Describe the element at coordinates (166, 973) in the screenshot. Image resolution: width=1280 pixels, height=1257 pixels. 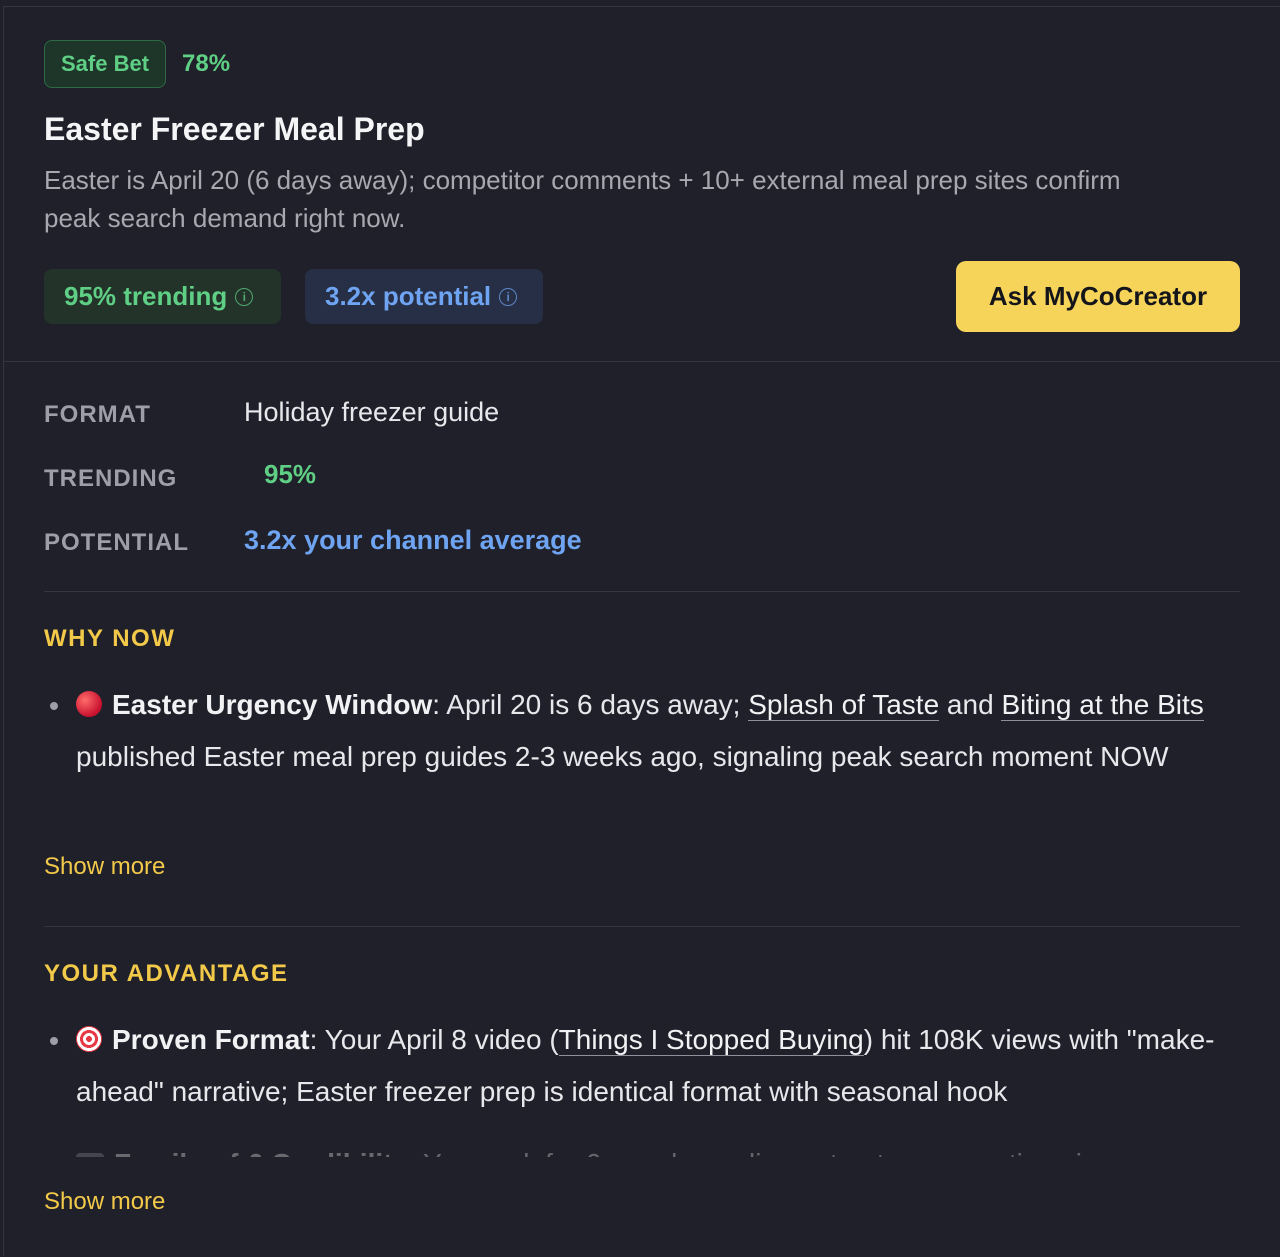
I see `your-advantage-heading: YOUR ADVANTAGE` at that location.